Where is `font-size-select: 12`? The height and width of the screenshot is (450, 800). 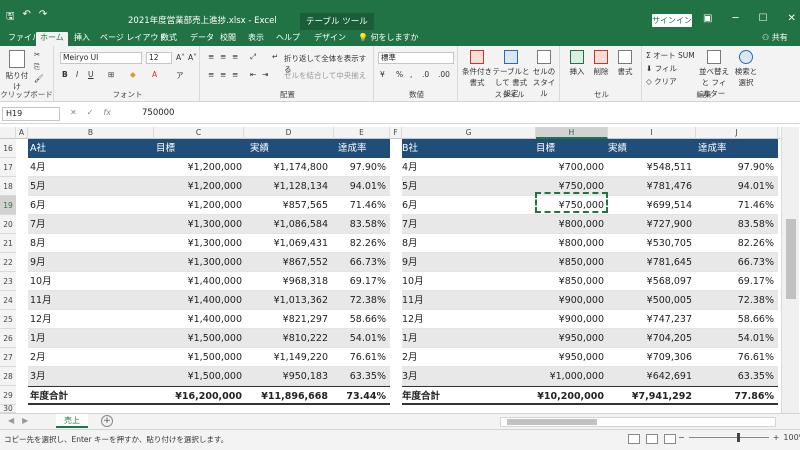 font-size-select: 12 is located at coordinates (159, 58).